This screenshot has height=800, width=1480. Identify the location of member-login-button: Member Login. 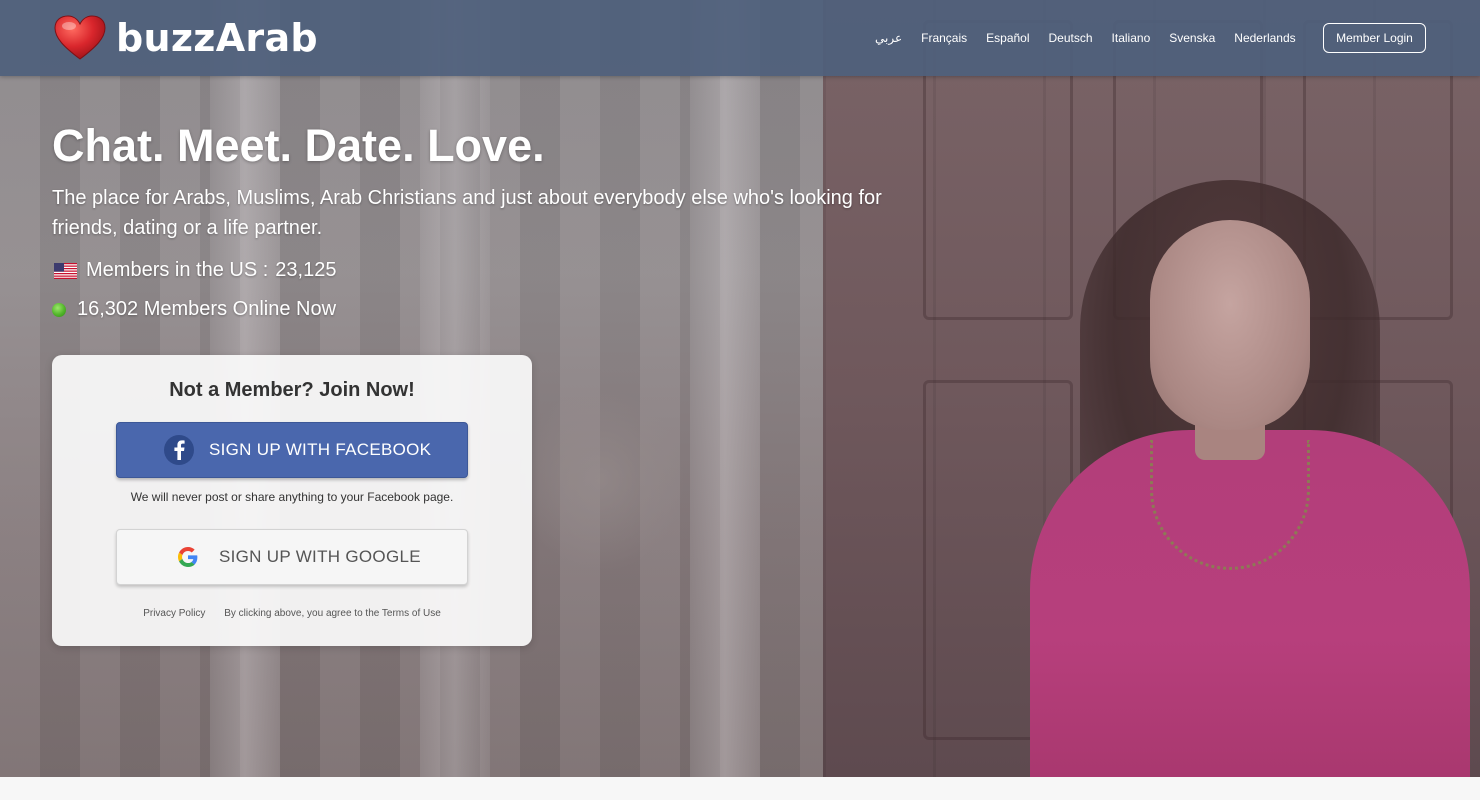
(1374, 38).